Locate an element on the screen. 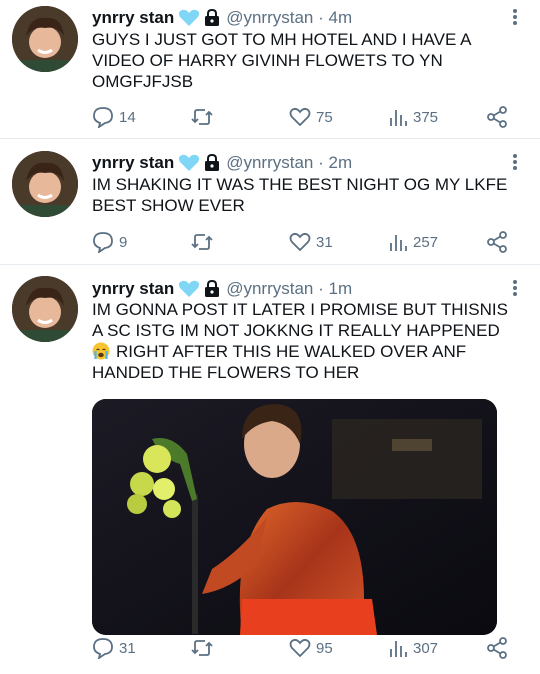 The image size is (540, 674). view-count: 375 is located at coordinates (426, 117).